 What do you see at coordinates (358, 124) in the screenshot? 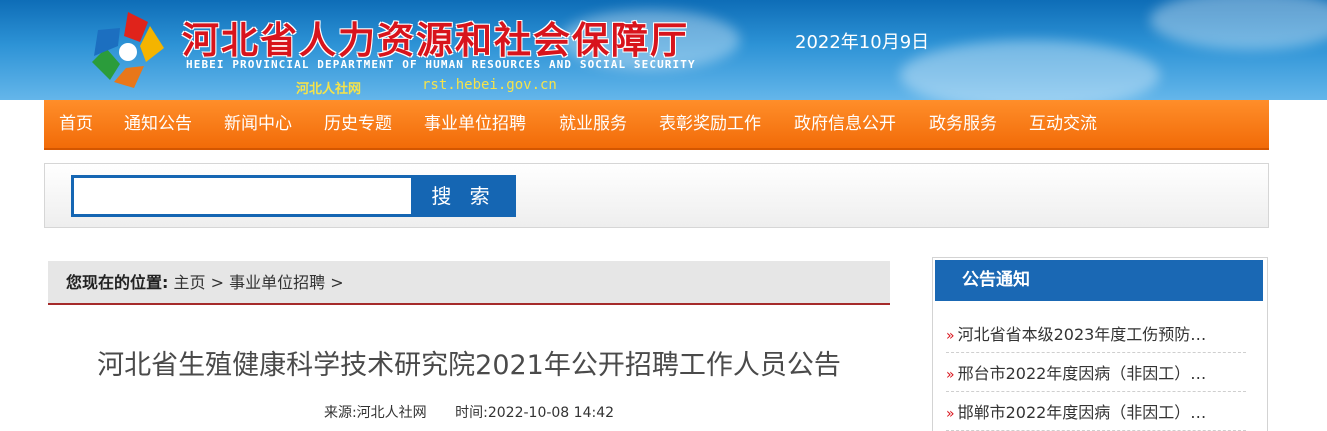
I see `nav-item-history: 历史专题` at bounding box center [358, 124].